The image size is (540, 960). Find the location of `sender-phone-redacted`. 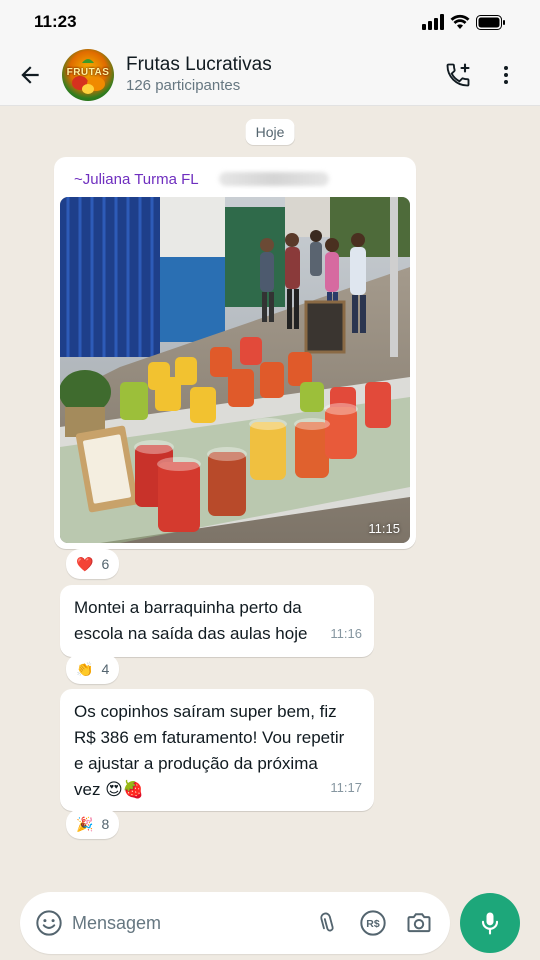

sender-phone-redacted is located at coordinates (273, 179).